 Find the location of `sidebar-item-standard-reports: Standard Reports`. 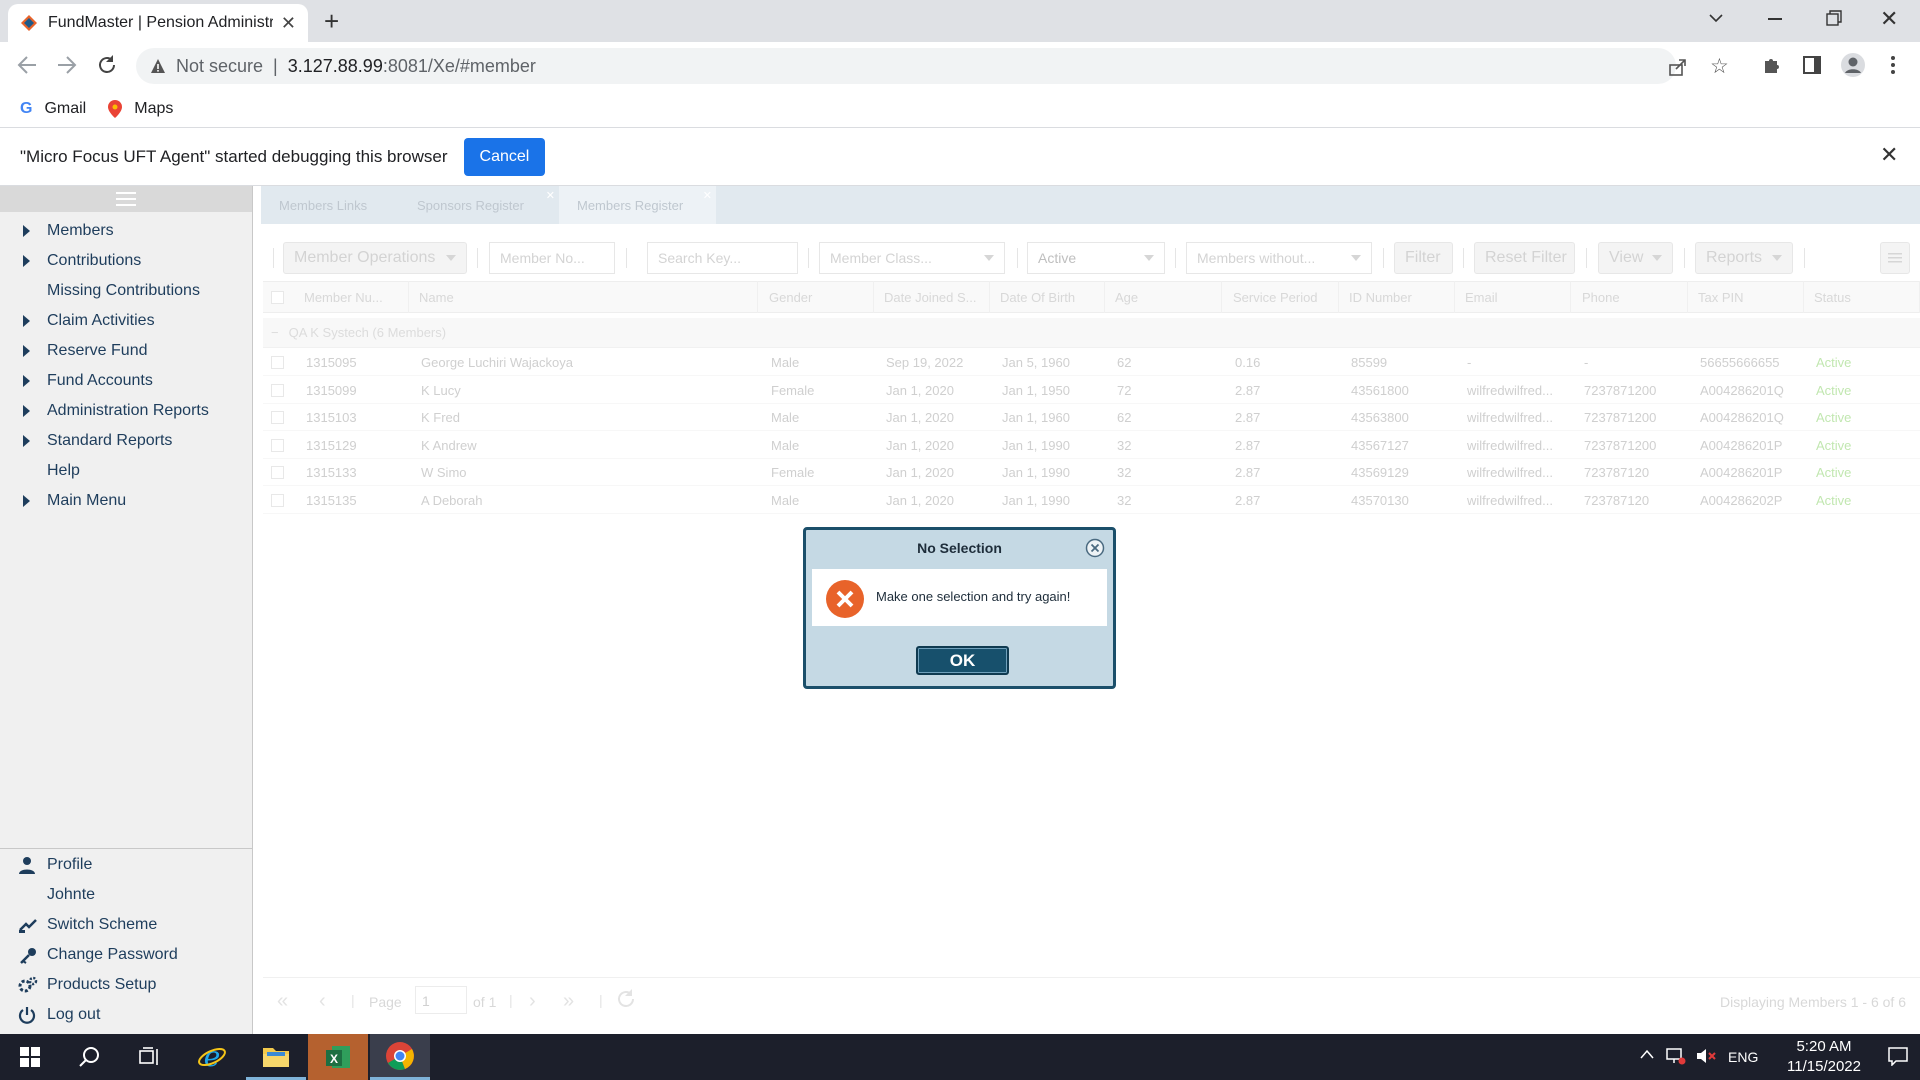

sidebar-item-standard-reports: Standard Reports is located at coordinates (126, 441).